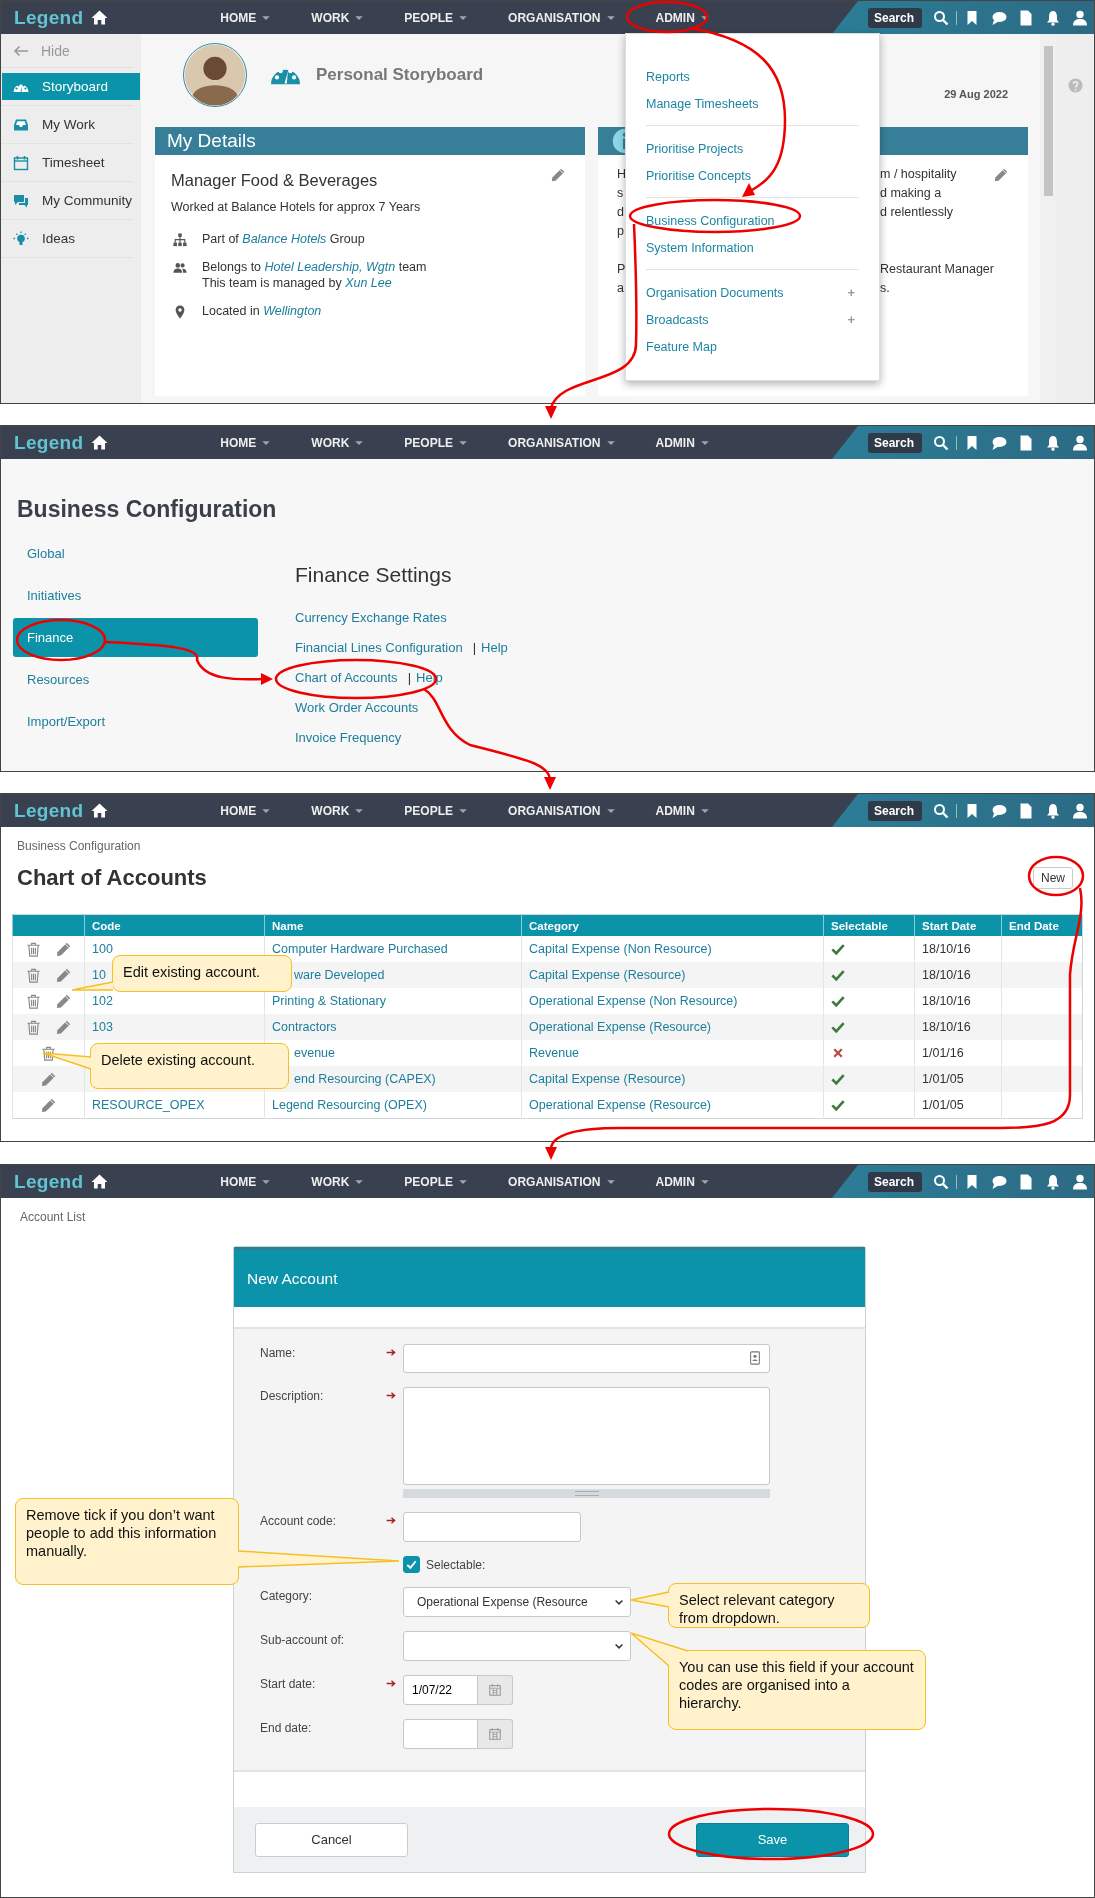 Image resolution: width=1095 pixels, height=1898 pixels. Describe the element at coordinates (99, 975) in the screenshot. I see `code-link: 10` at that location.